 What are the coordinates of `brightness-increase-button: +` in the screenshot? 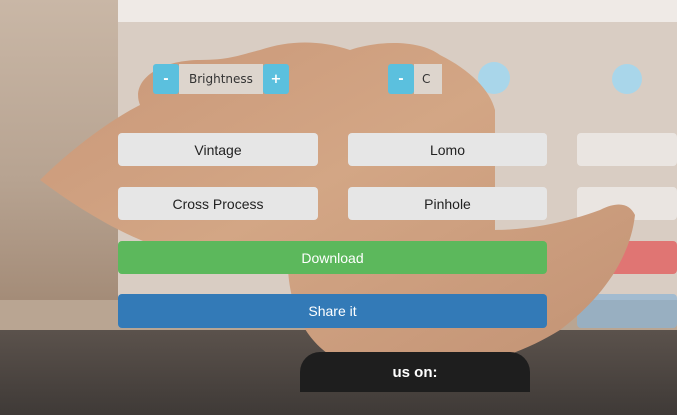 It's located at (275, 79).